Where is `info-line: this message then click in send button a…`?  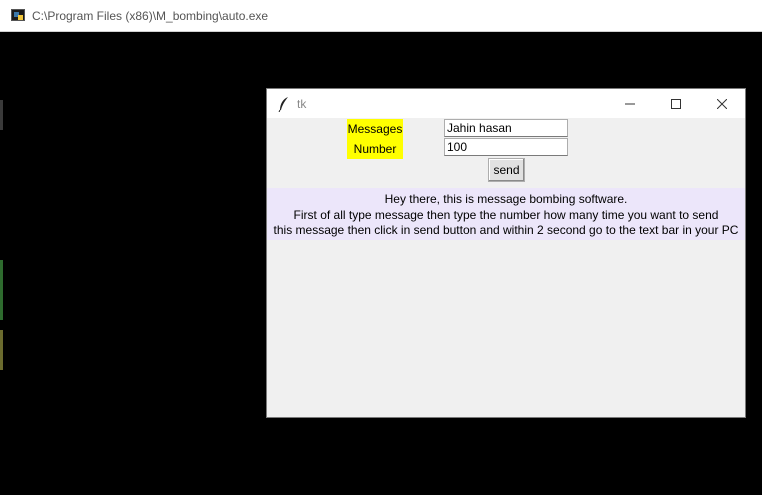
info-line: this message then click in send button a… is located at coordinates (506, 230).